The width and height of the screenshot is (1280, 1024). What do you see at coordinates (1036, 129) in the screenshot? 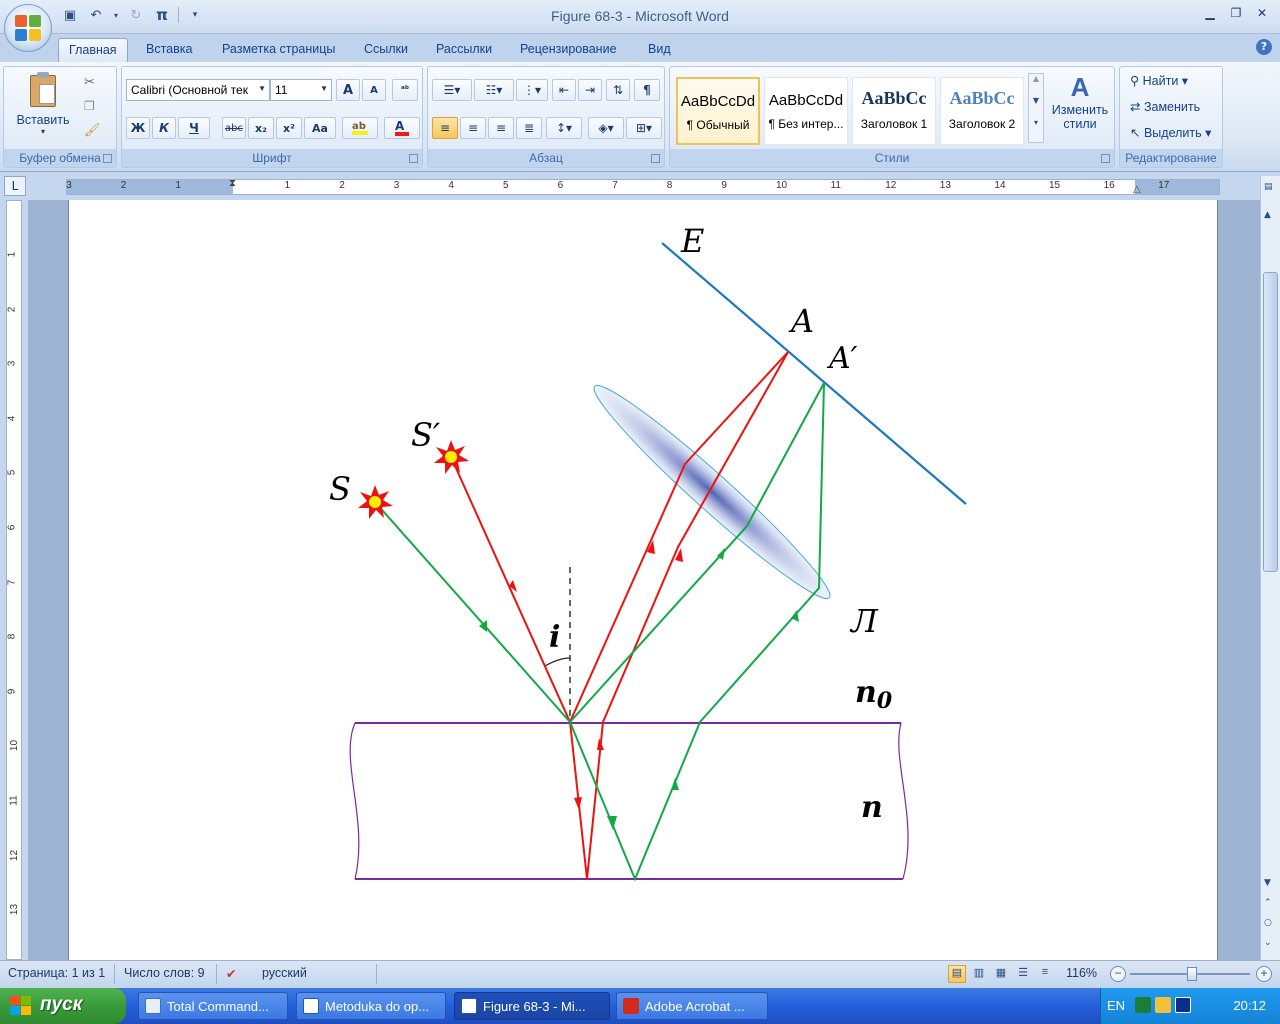
I see `styles-more-icon: ▾` at bounding box center [1036, 129].